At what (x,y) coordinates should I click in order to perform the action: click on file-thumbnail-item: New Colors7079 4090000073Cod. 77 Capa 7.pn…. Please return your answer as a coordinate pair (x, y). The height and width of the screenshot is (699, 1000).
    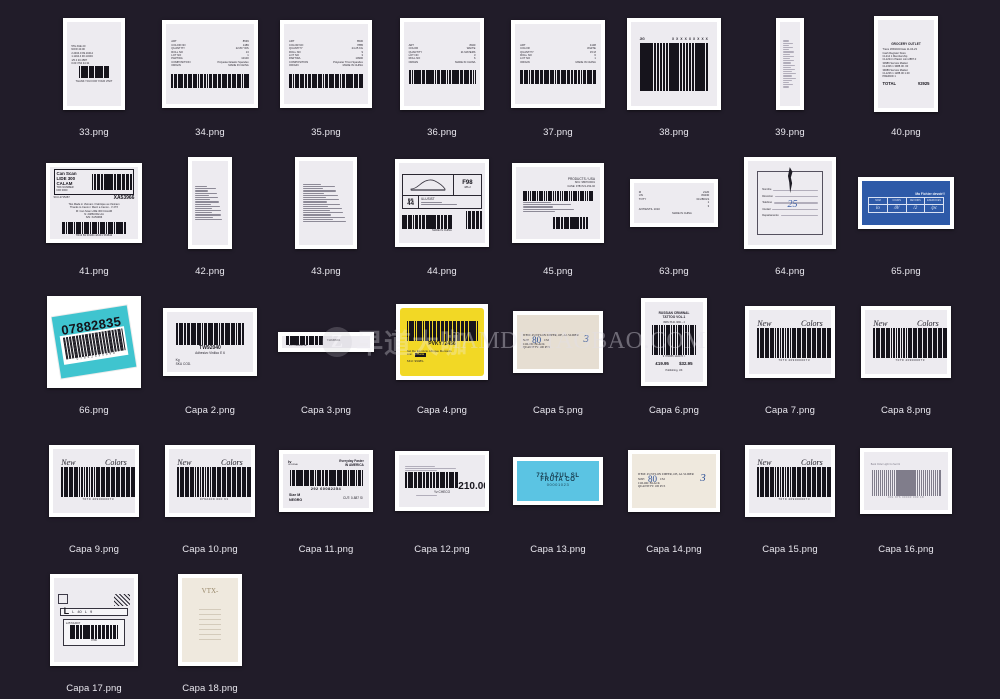
    Looking at the image, I should click on (790, 355).